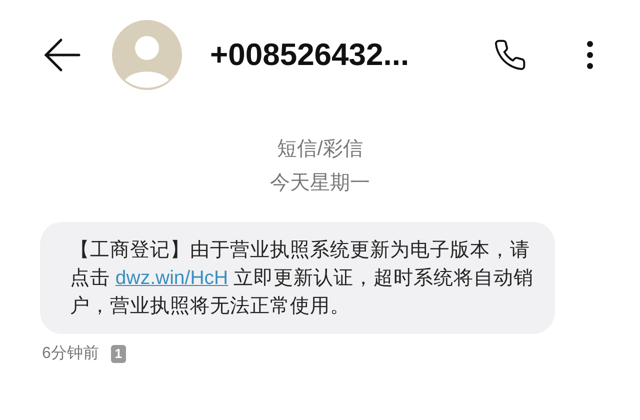  I want to click on message-time: 6分钟前, so click(70, 354).